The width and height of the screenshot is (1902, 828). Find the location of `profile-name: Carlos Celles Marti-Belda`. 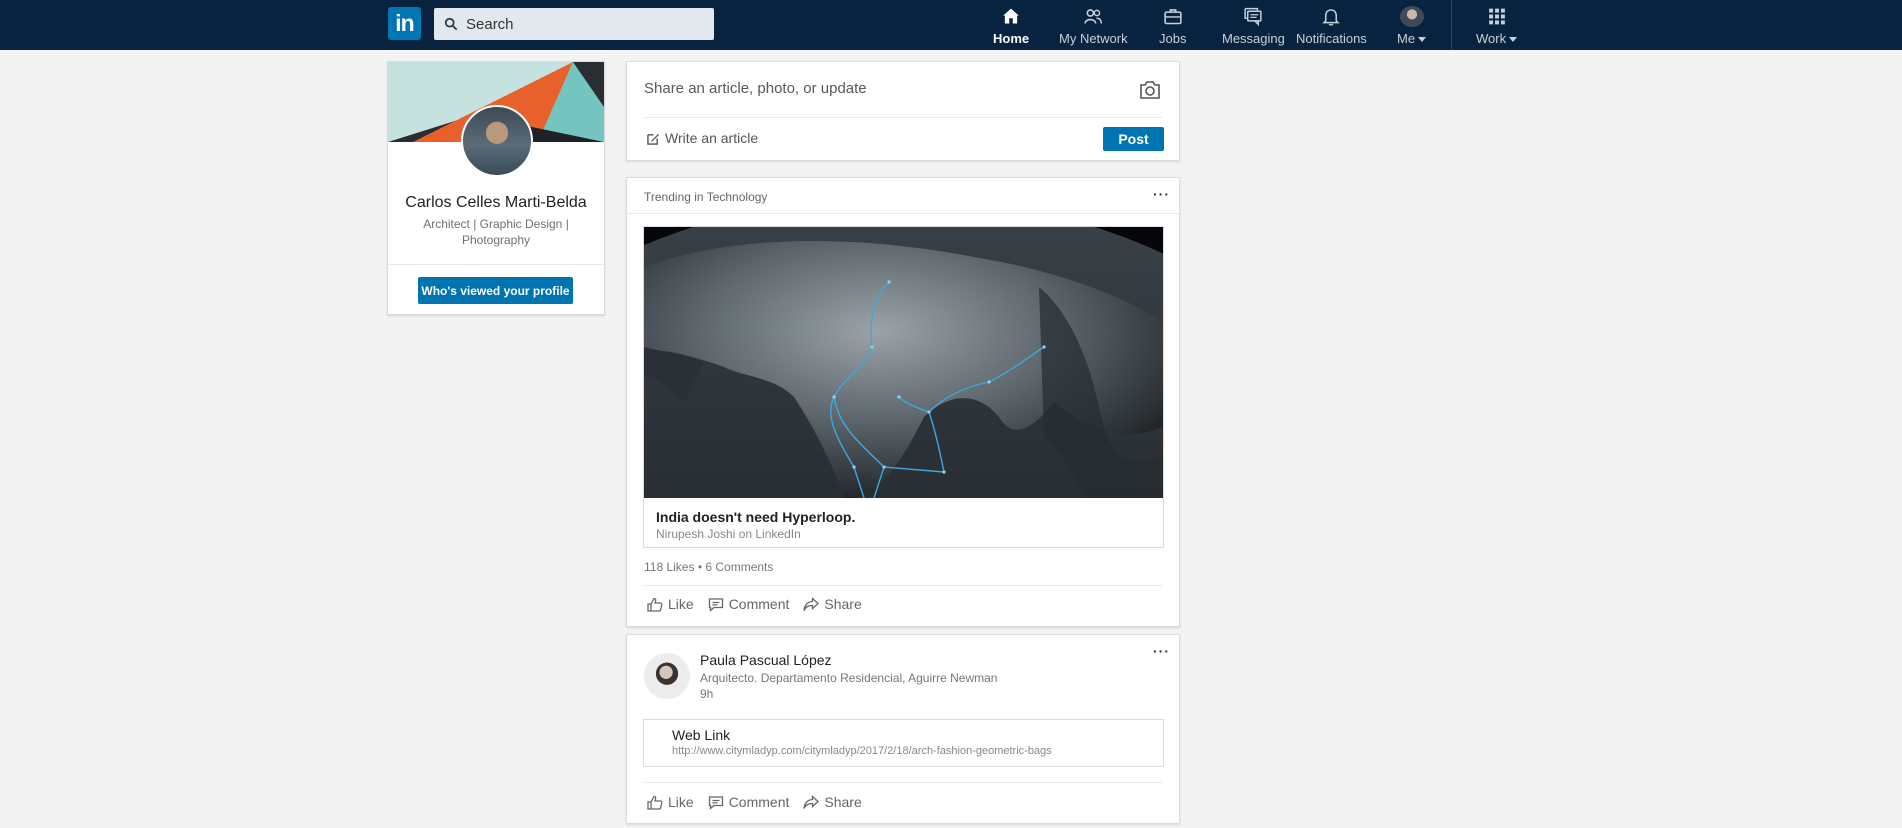

profile-name: Carlos Celles Marti-Belda is located at coordinates (496, 203).